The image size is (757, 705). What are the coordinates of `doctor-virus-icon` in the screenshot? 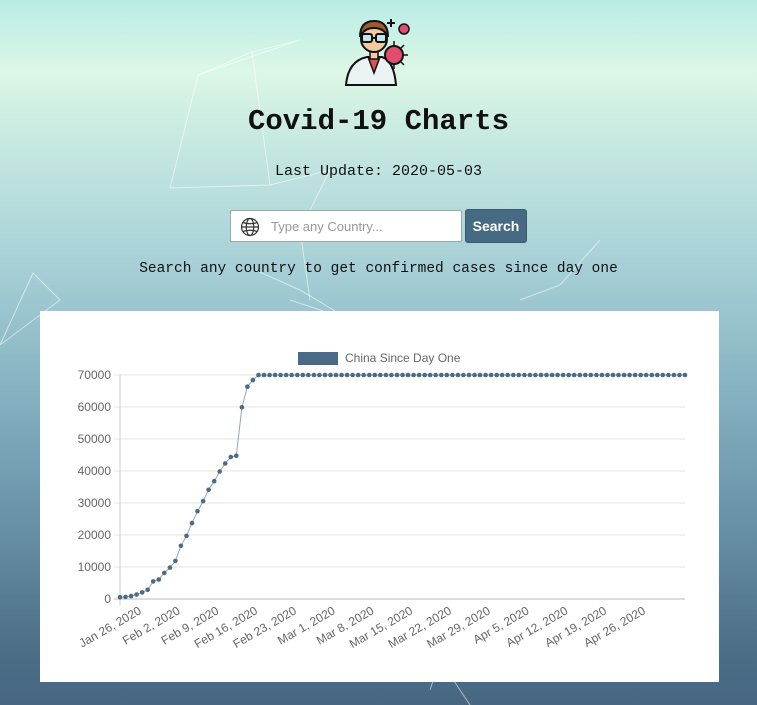 It's located at (379, 50).